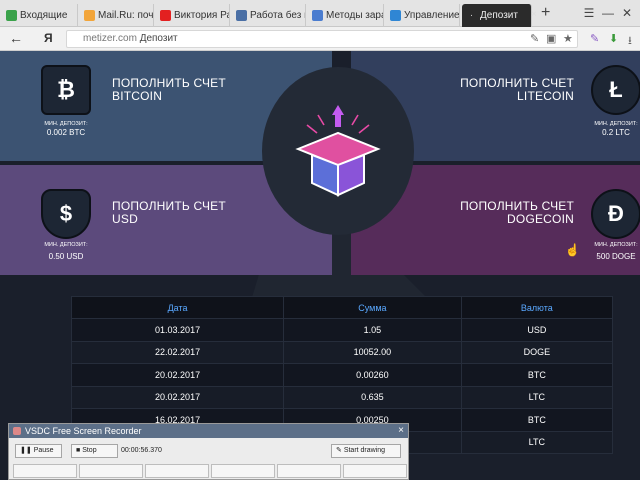 The image size is (640, 480). I want to click on minimize-icon: —, so click(608, 13).